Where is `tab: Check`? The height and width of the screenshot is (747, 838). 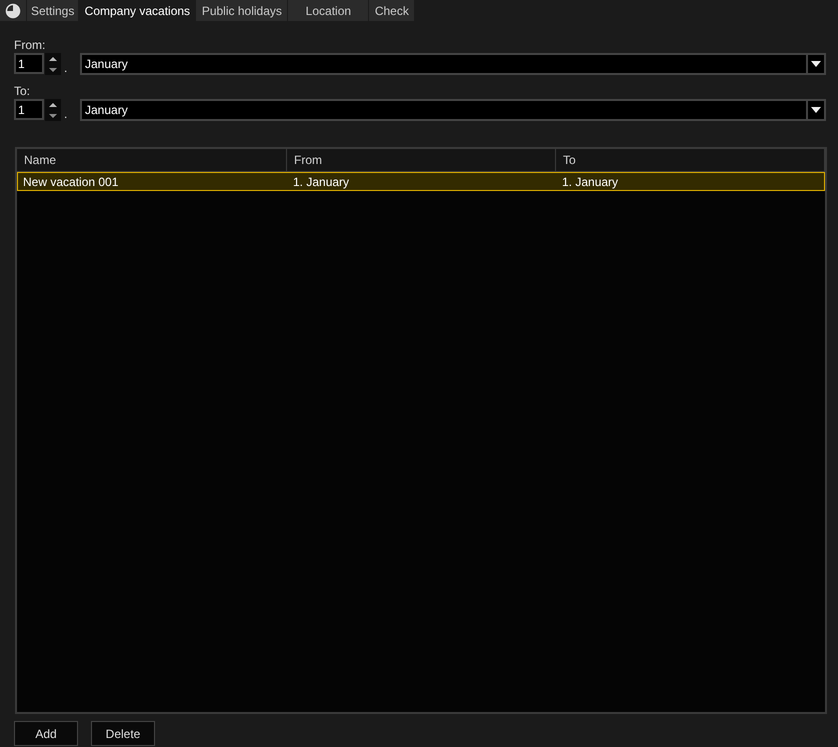 tab: Check is located at coordinates (391, 10).